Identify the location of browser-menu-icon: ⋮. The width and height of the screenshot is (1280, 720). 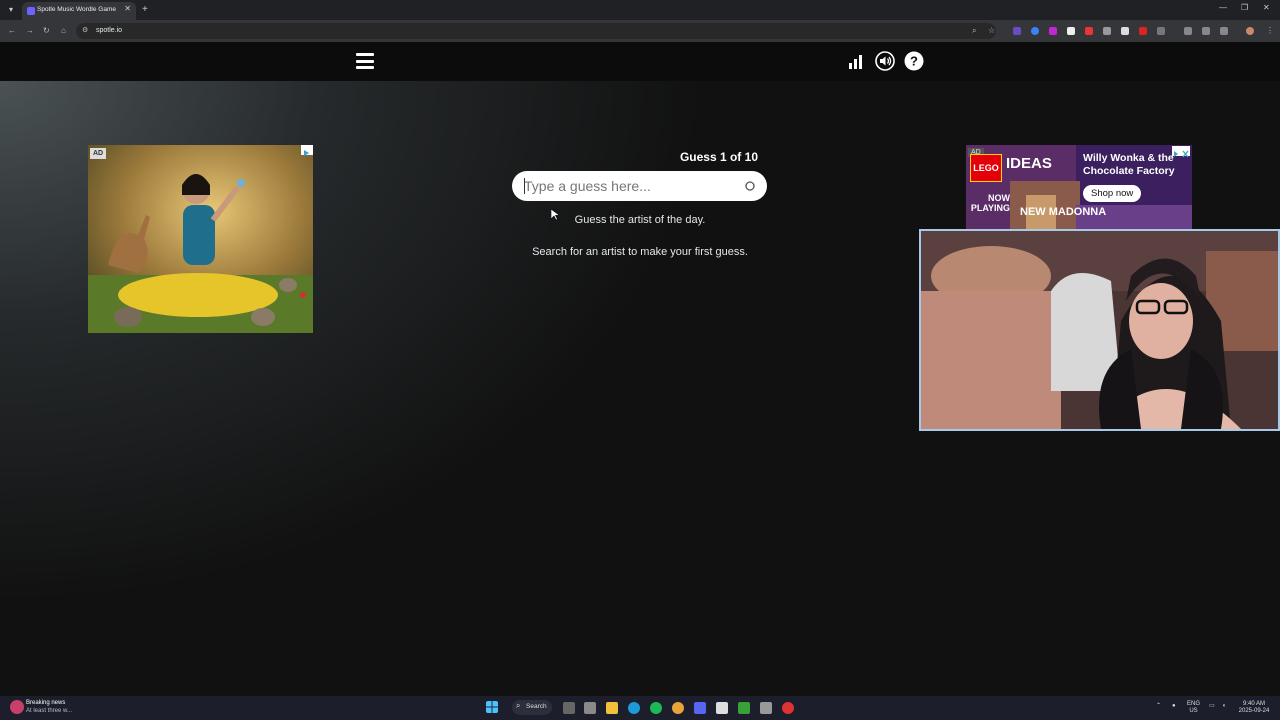
(1270, 30).